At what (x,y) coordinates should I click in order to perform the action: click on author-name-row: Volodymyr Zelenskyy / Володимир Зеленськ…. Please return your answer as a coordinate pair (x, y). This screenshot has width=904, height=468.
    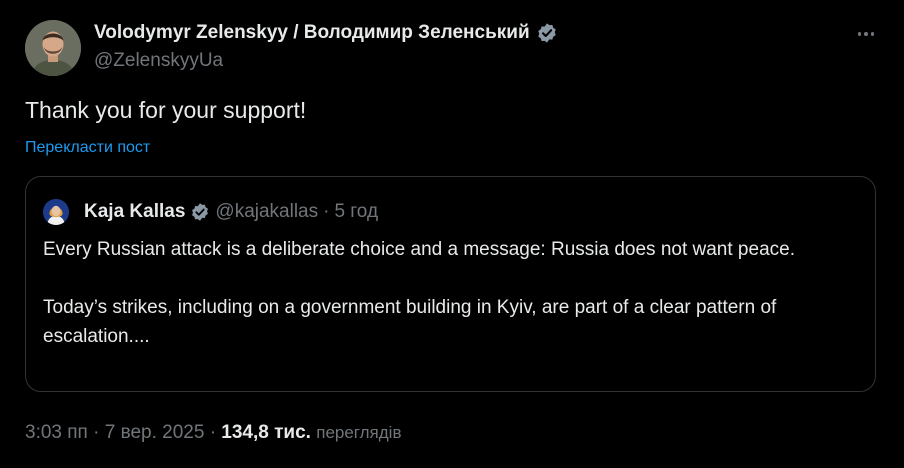
    Looking at the image, I should click on (326, 33).